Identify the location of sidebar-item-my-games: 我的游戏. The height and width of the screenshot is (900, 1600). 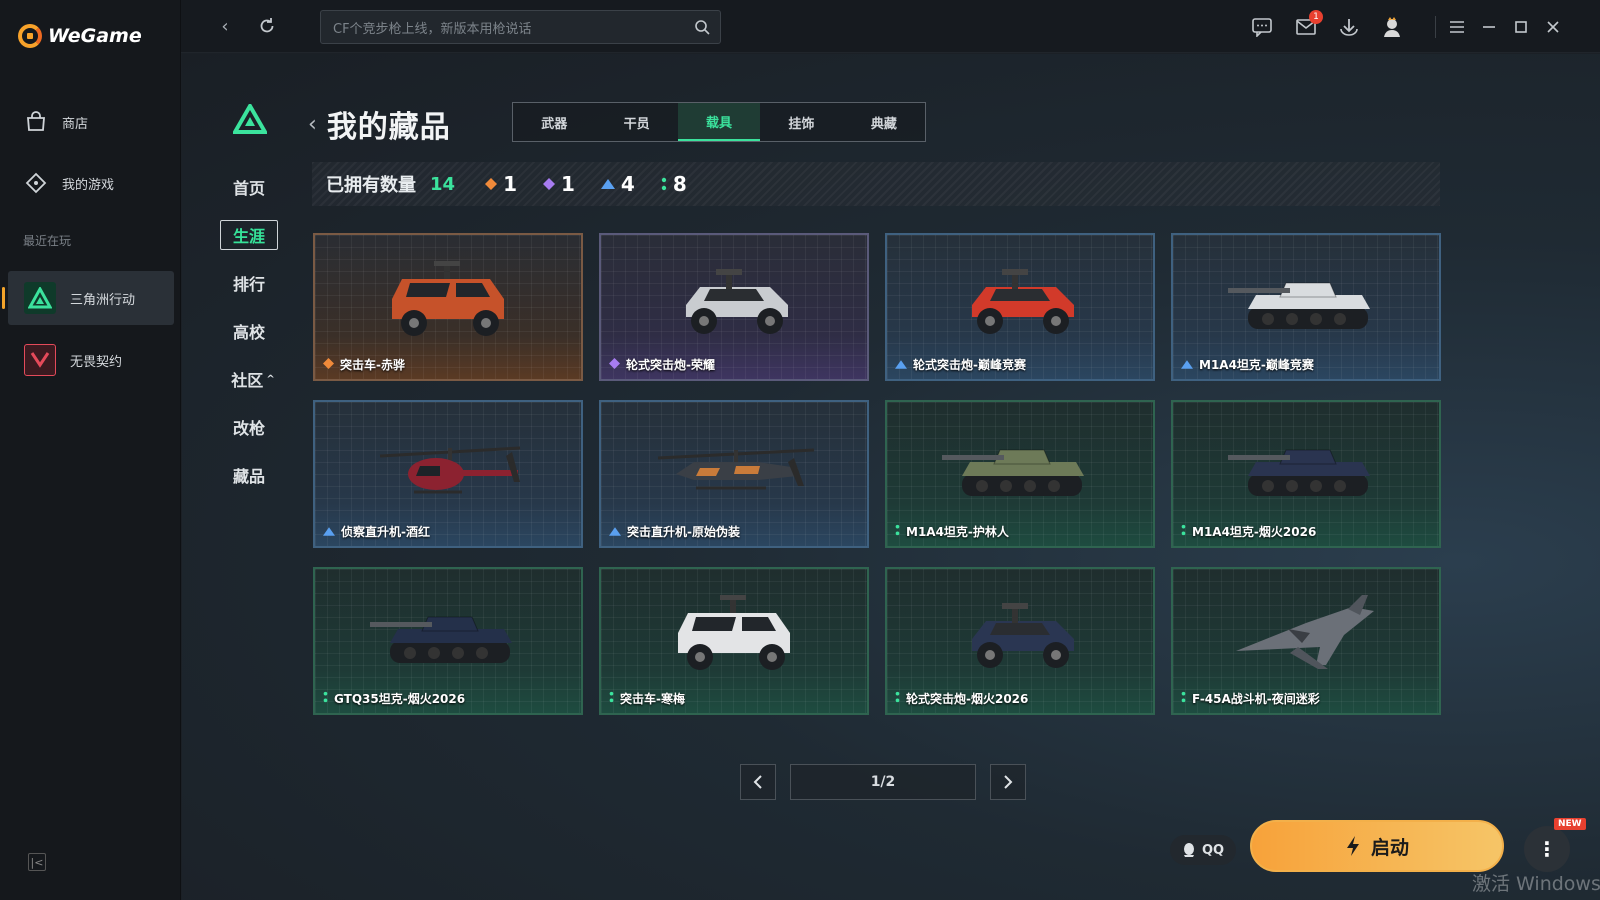
(91, 183).